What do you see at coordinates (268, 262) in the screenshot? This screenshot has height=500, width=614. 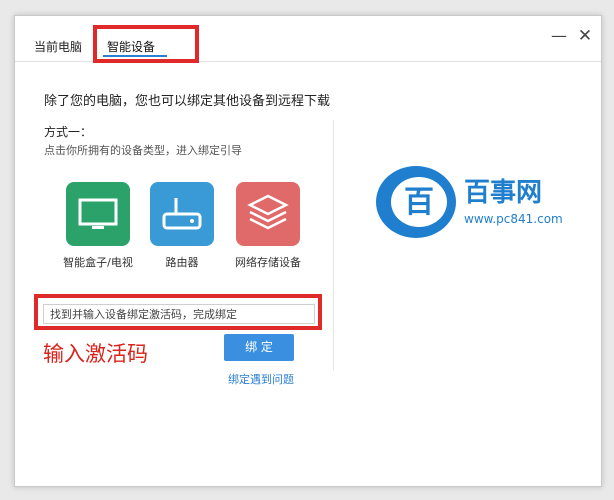 I see `device-label-storage: 网络存储设备` at bounding box center [268, 262].